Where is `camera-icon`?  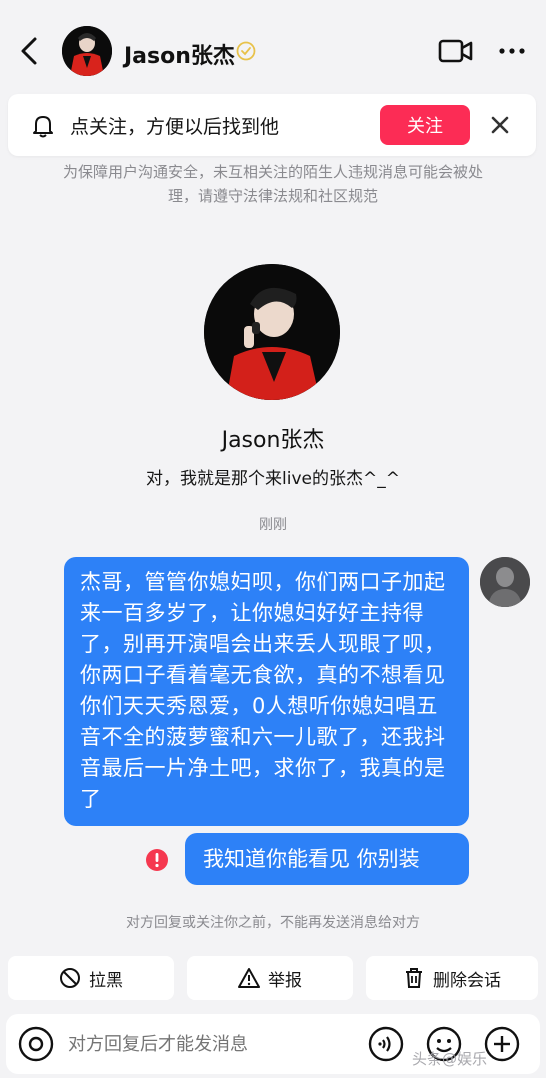
camera-icon is located at coordinates (36, 1044).